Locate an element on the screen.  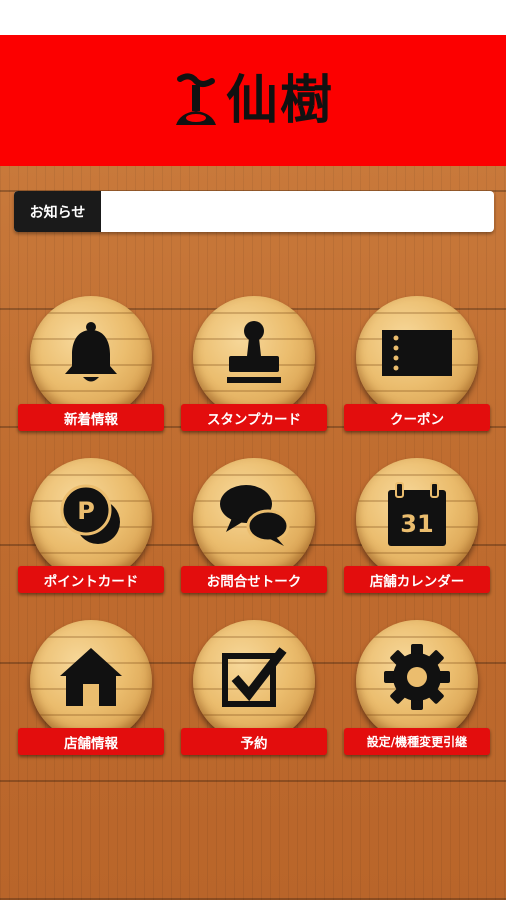
menu-button-store-info: 店舗情報 is located at coordinates (92, 692).